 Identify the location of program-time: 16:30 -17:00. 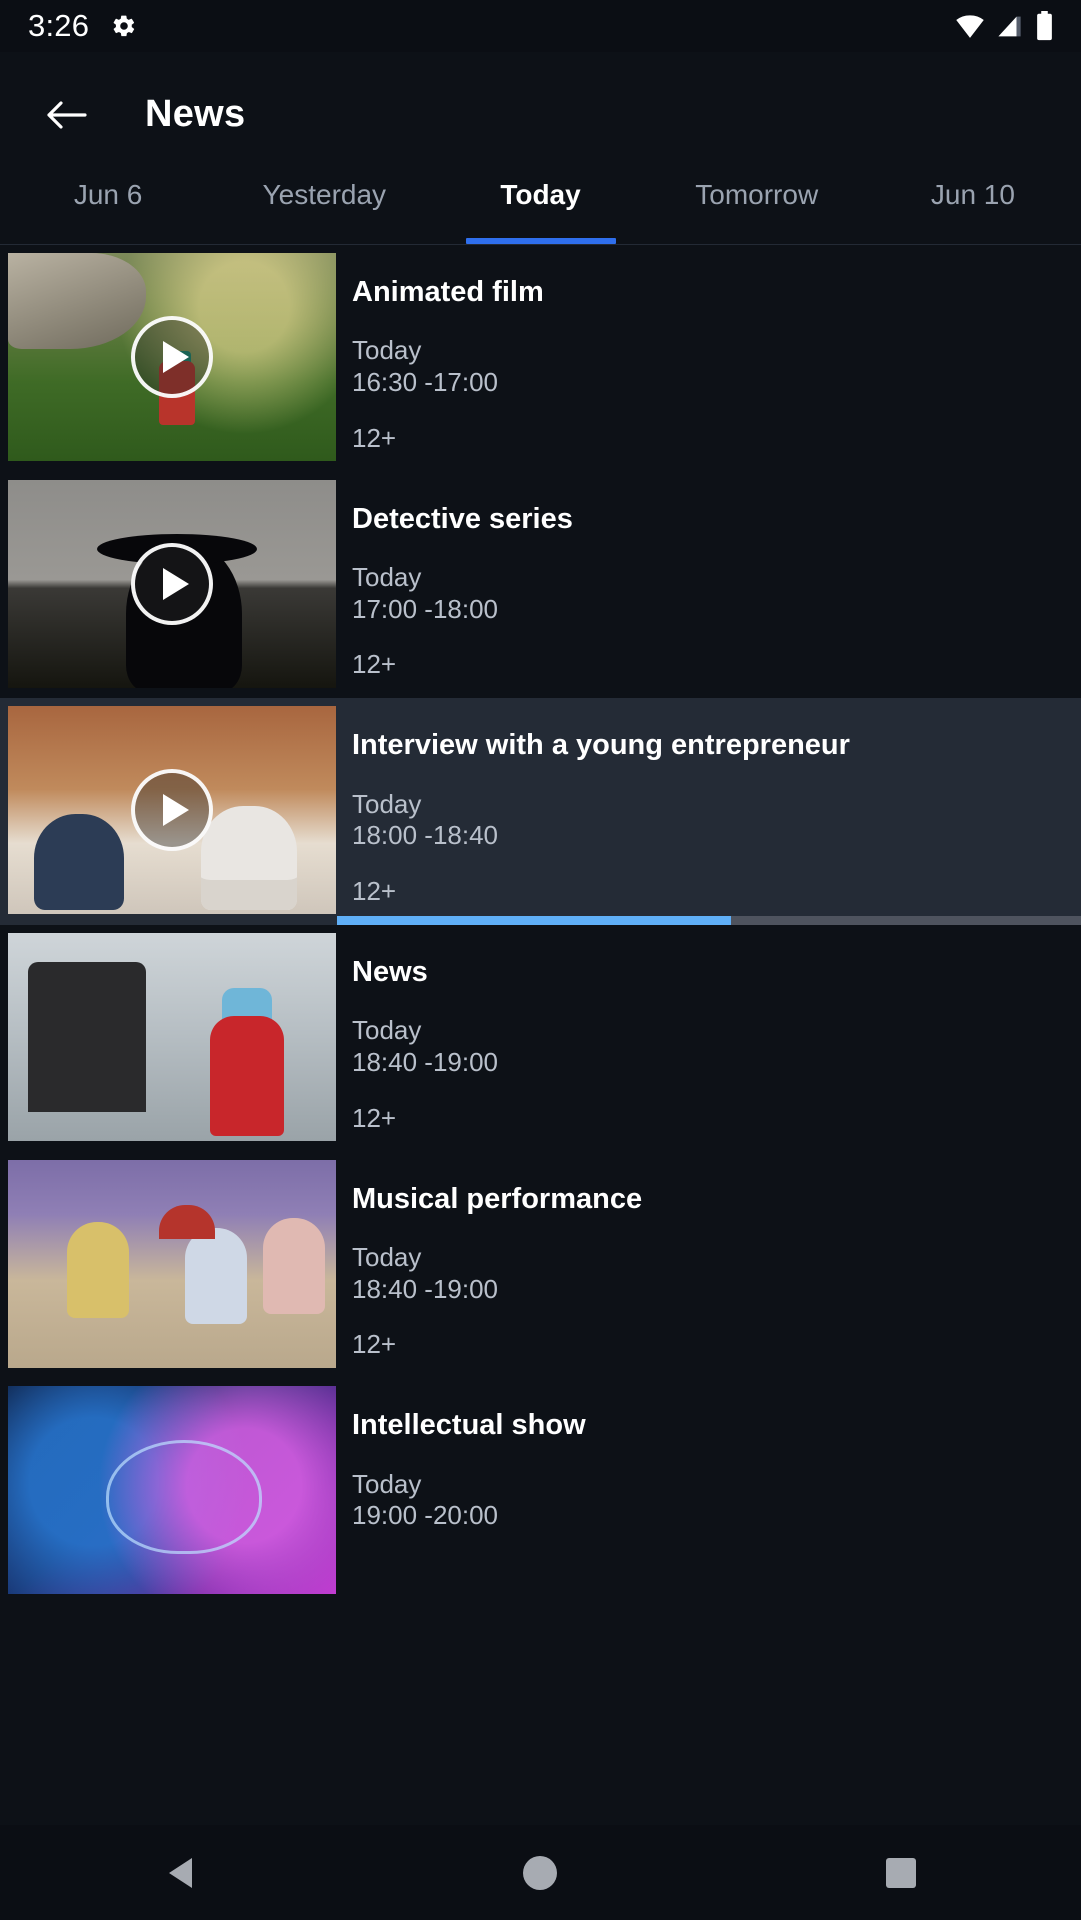
(425, 381).